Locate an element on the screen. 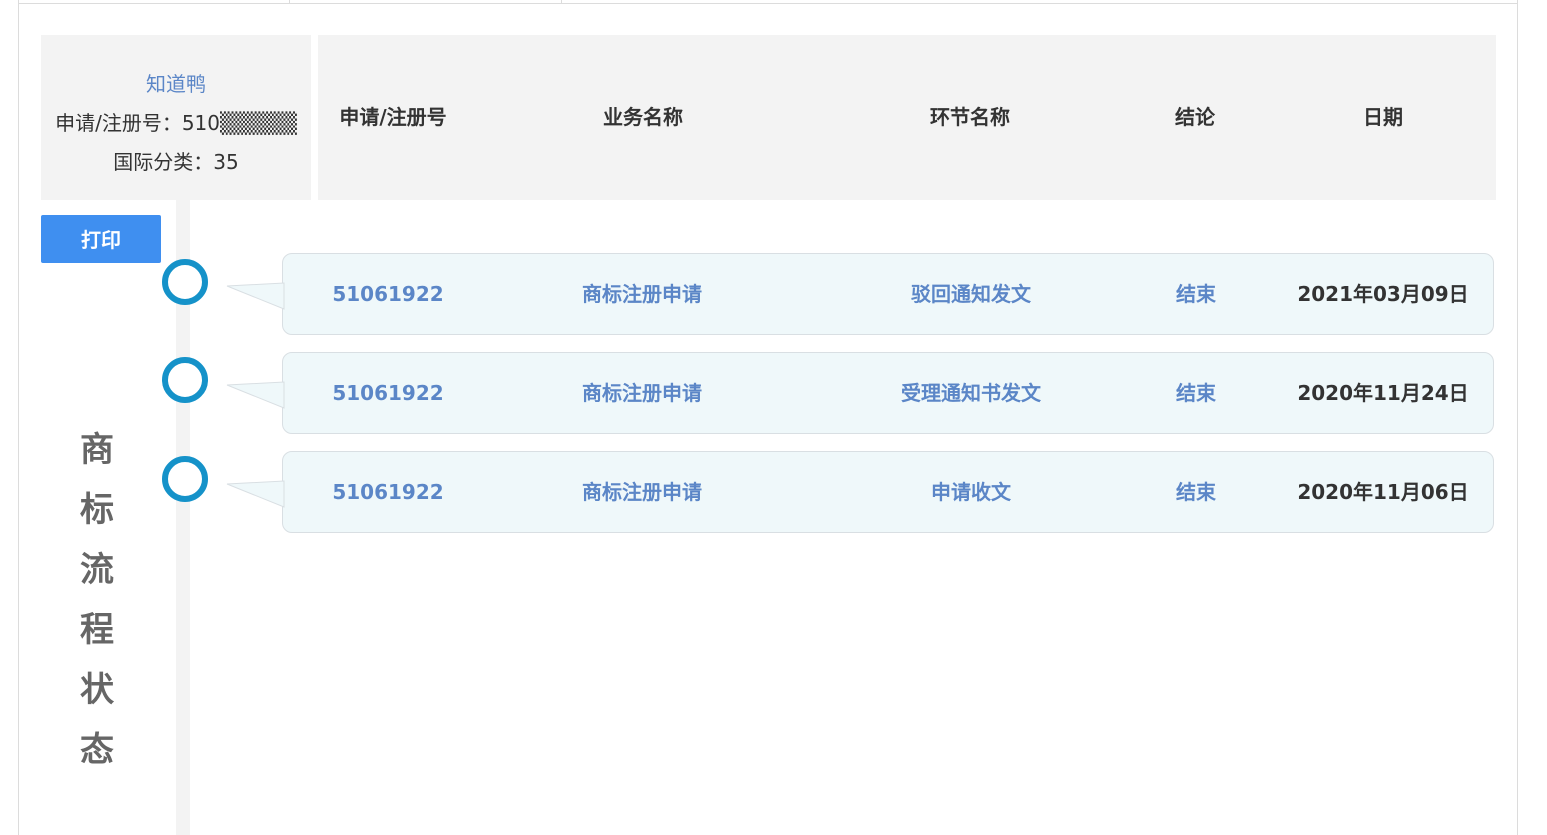 The width and height of the screenshot is (1547, 835). header-business: 业务名称 is located at coordinates (643, 117).